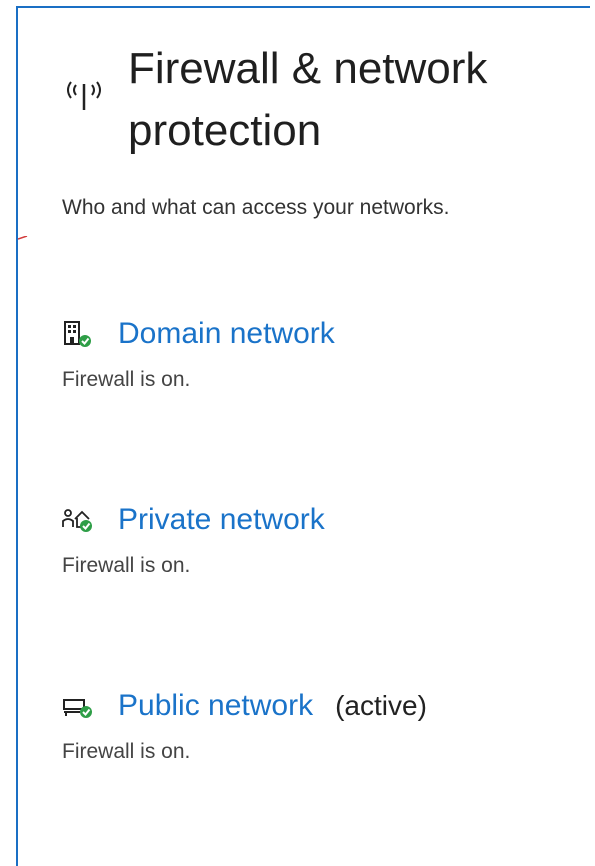 This screenshot has height=866, width=595. I want to click on page-header: Firewall & network protection, so click(305, 100).